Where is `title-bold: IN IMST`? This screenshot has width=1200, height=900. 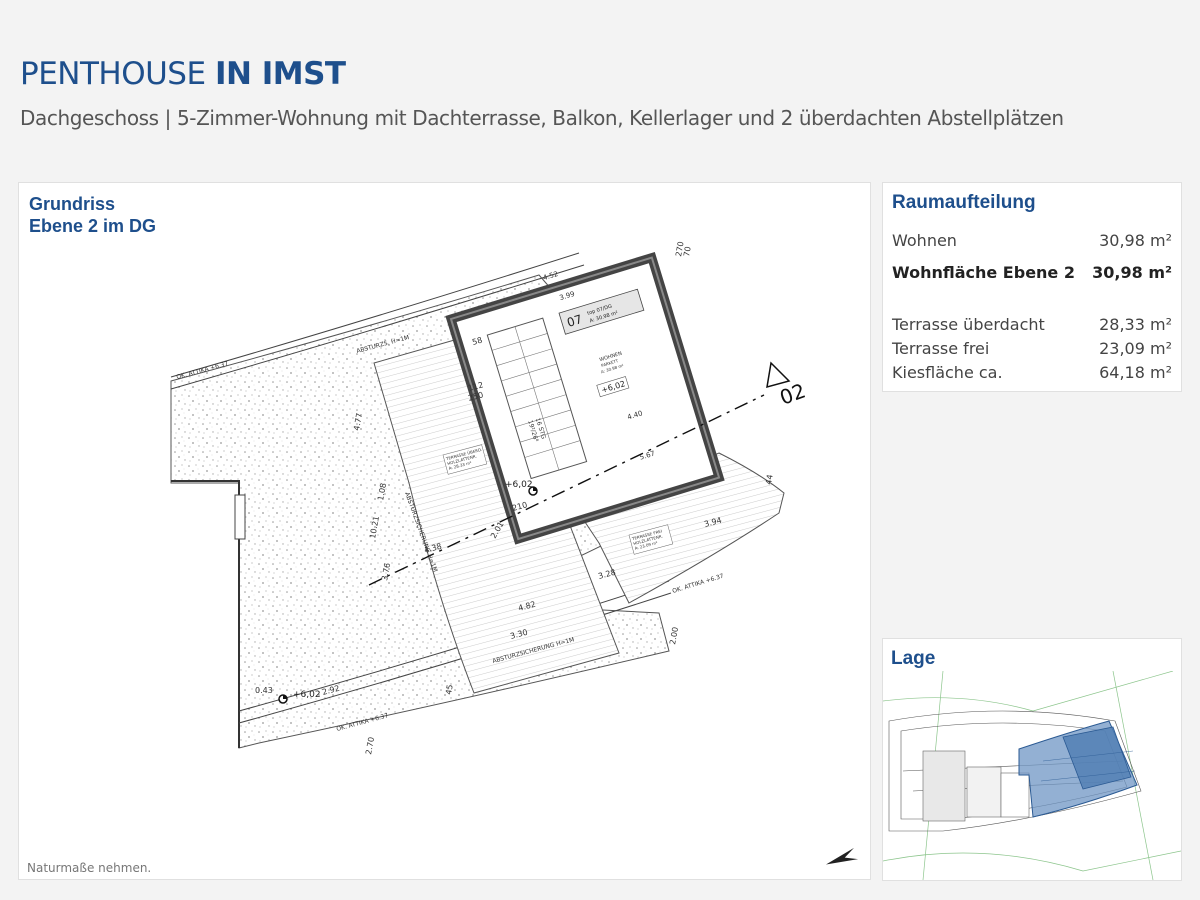 title-bold: IN IMST is located at coordinates (280, 74).